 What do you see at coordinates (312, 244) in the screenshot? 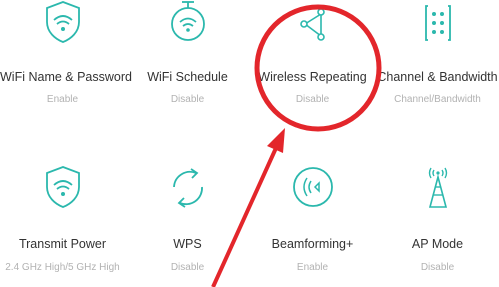
I see `tile-title: Beamforming+` at bounding box center [312, 244].